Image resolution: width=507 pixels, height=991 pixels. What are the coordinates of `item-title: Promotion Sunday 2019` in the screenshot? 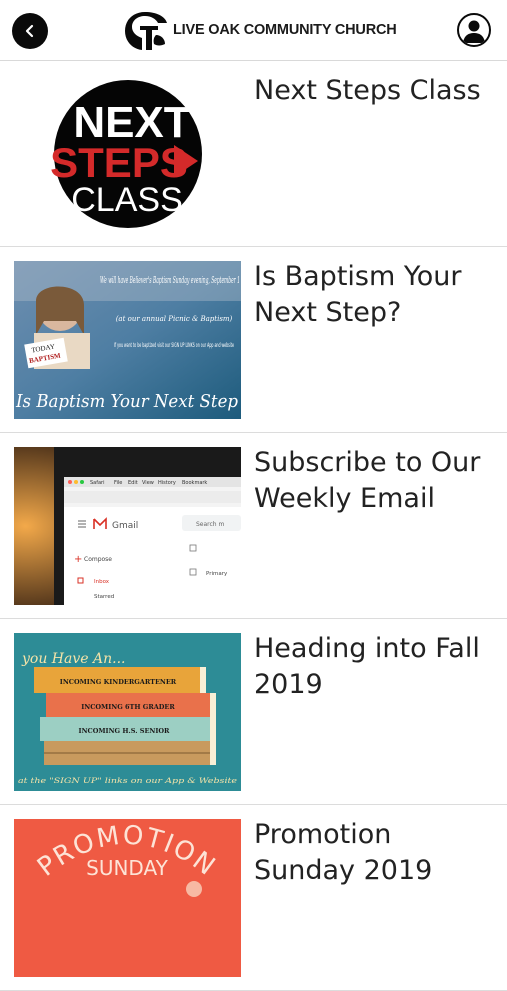 It's located at (343, 852).